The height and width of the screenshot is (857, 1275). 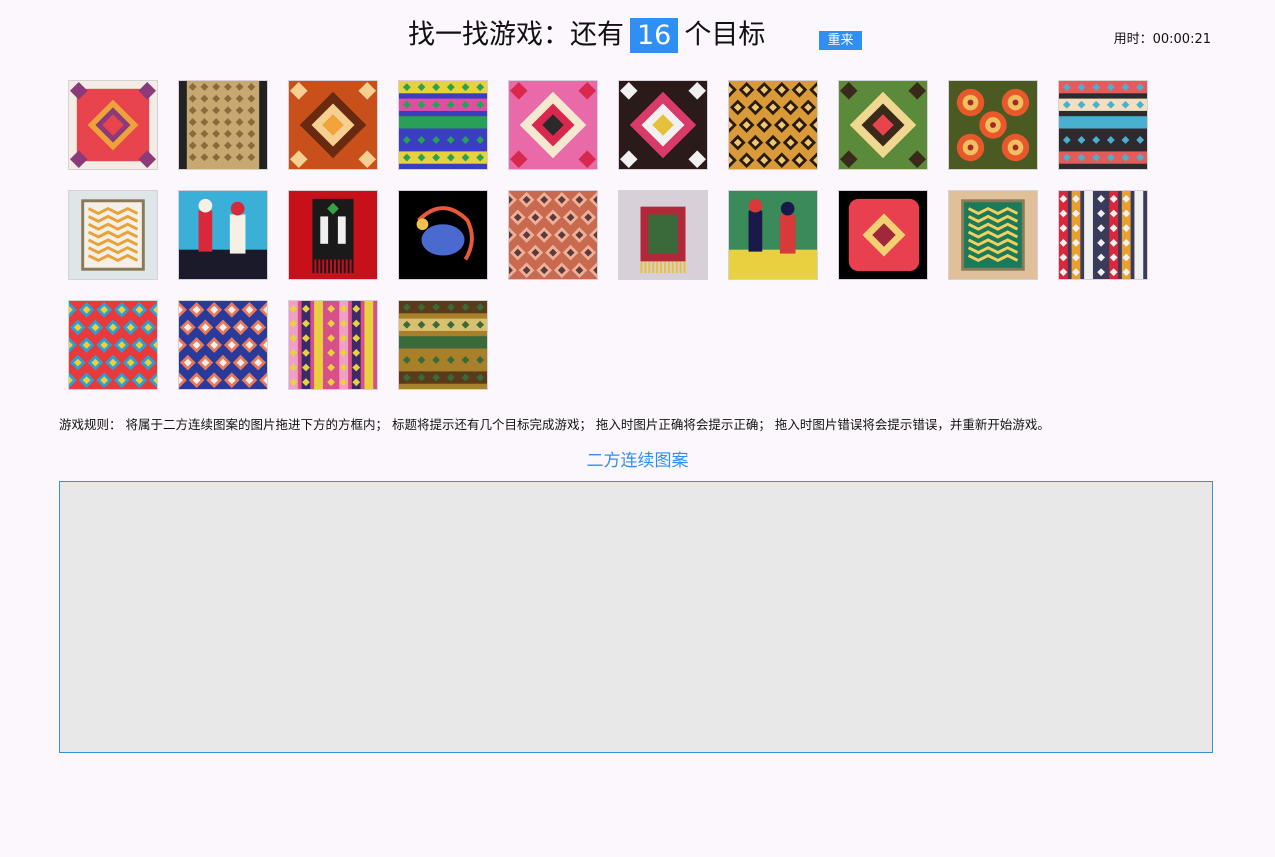 I want to click on title-suffix: 个目标, so click(x=725, y=35).